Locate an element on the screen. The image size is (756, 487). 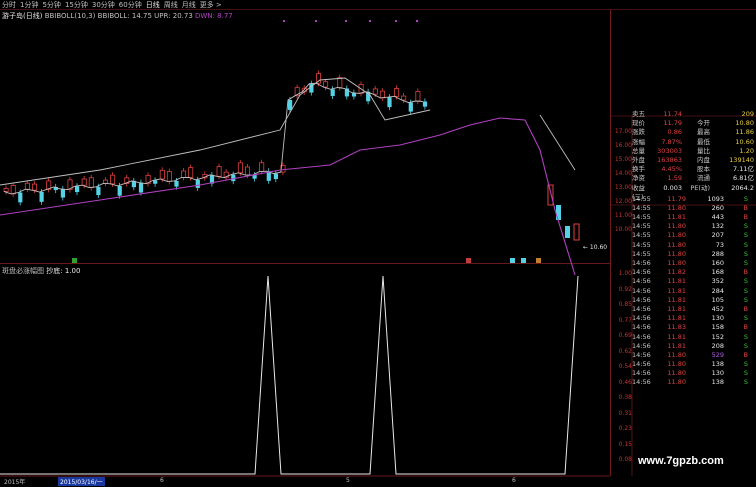
tick-price: 11.79 is located at coordinates (676, 198).